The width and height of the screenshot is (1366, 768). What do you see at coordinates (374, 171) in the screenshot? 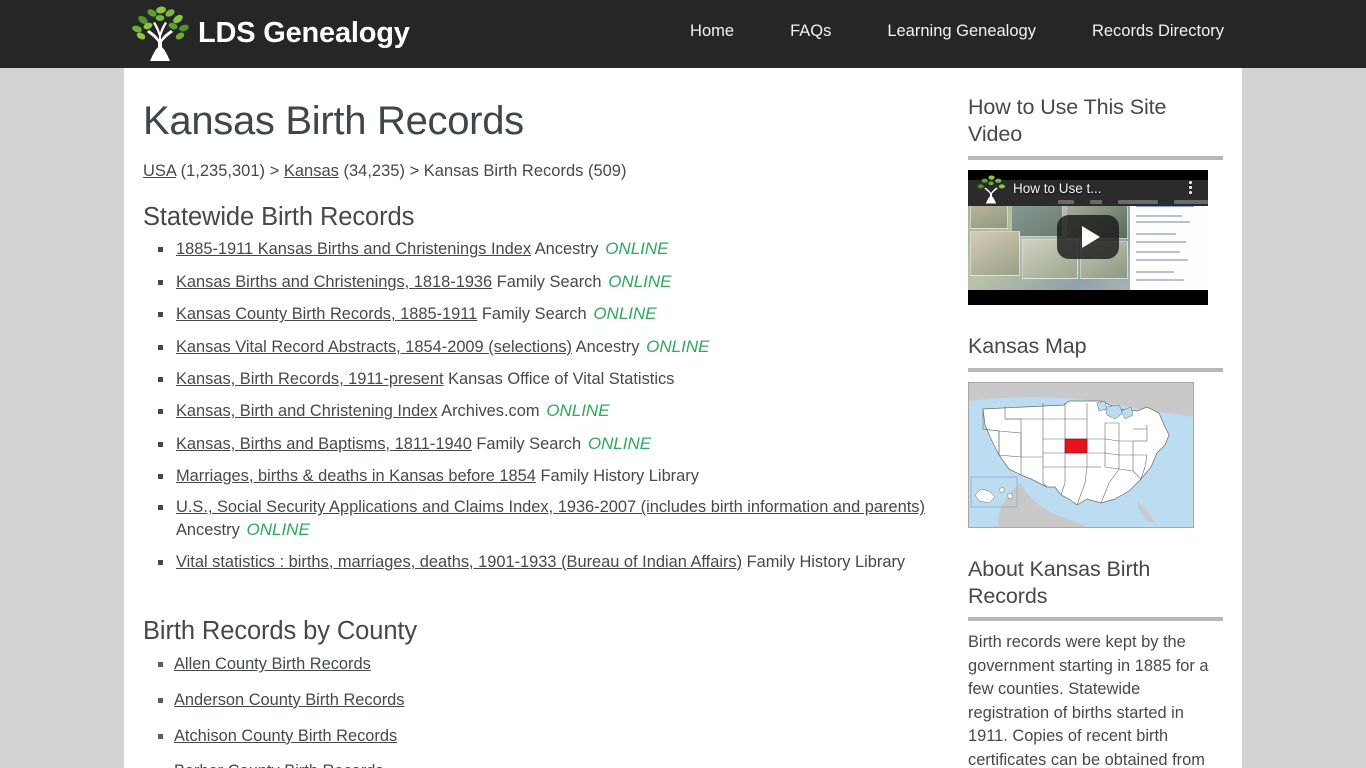
I see `breadcrumb-kansas-count: (34,235)` at bounding box center [374, 171].